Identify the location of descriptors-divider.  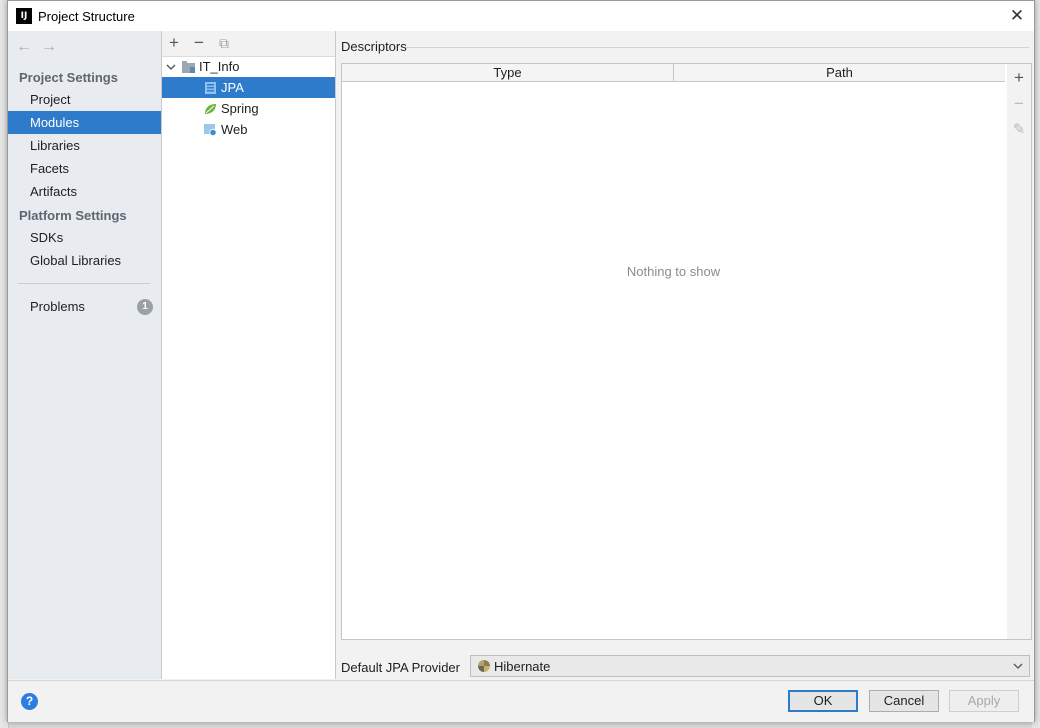
(717, 47).